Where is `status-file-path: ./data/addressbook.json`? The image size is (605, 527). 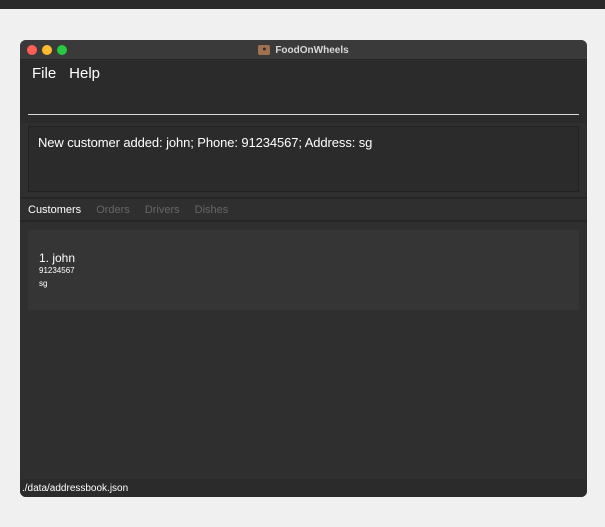
status-file-path: ./data/addressbook.json is located at coordinates (75, 488).